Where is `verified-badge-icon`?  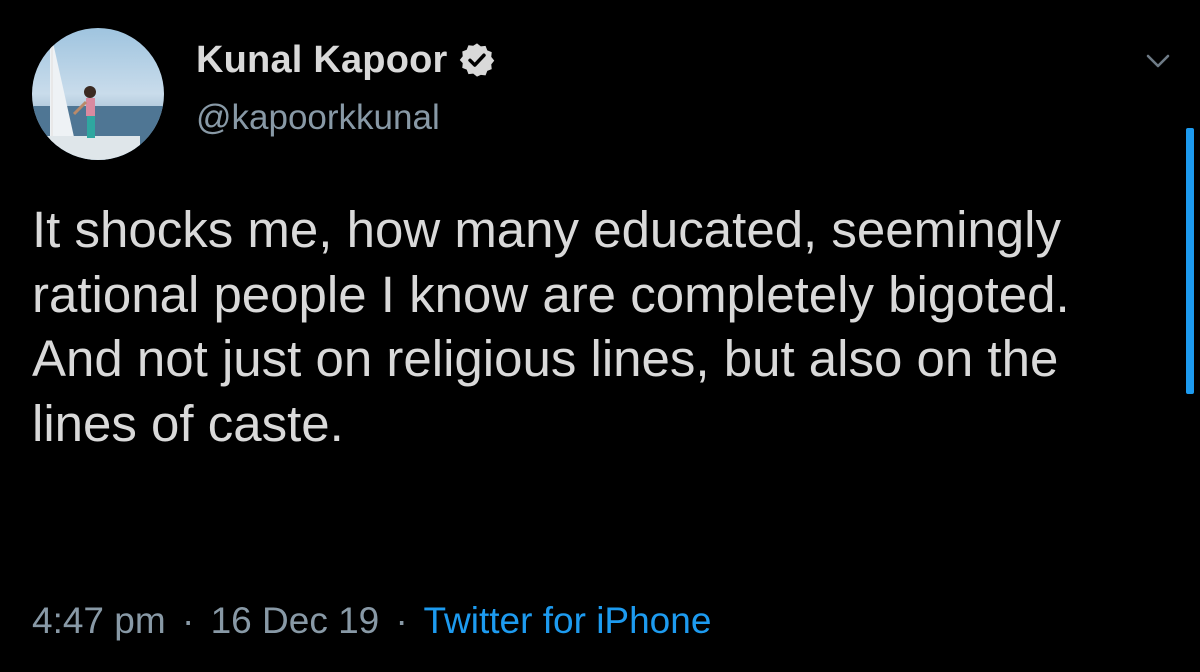
verified-badge-icon is located at coordinates (477, 60).